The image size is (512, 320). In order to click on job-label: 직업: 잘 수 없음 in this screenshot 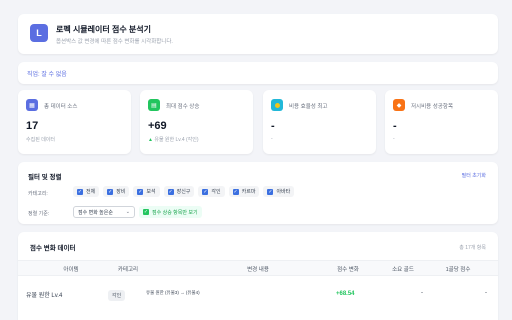, I will do `click(47, 73)`.